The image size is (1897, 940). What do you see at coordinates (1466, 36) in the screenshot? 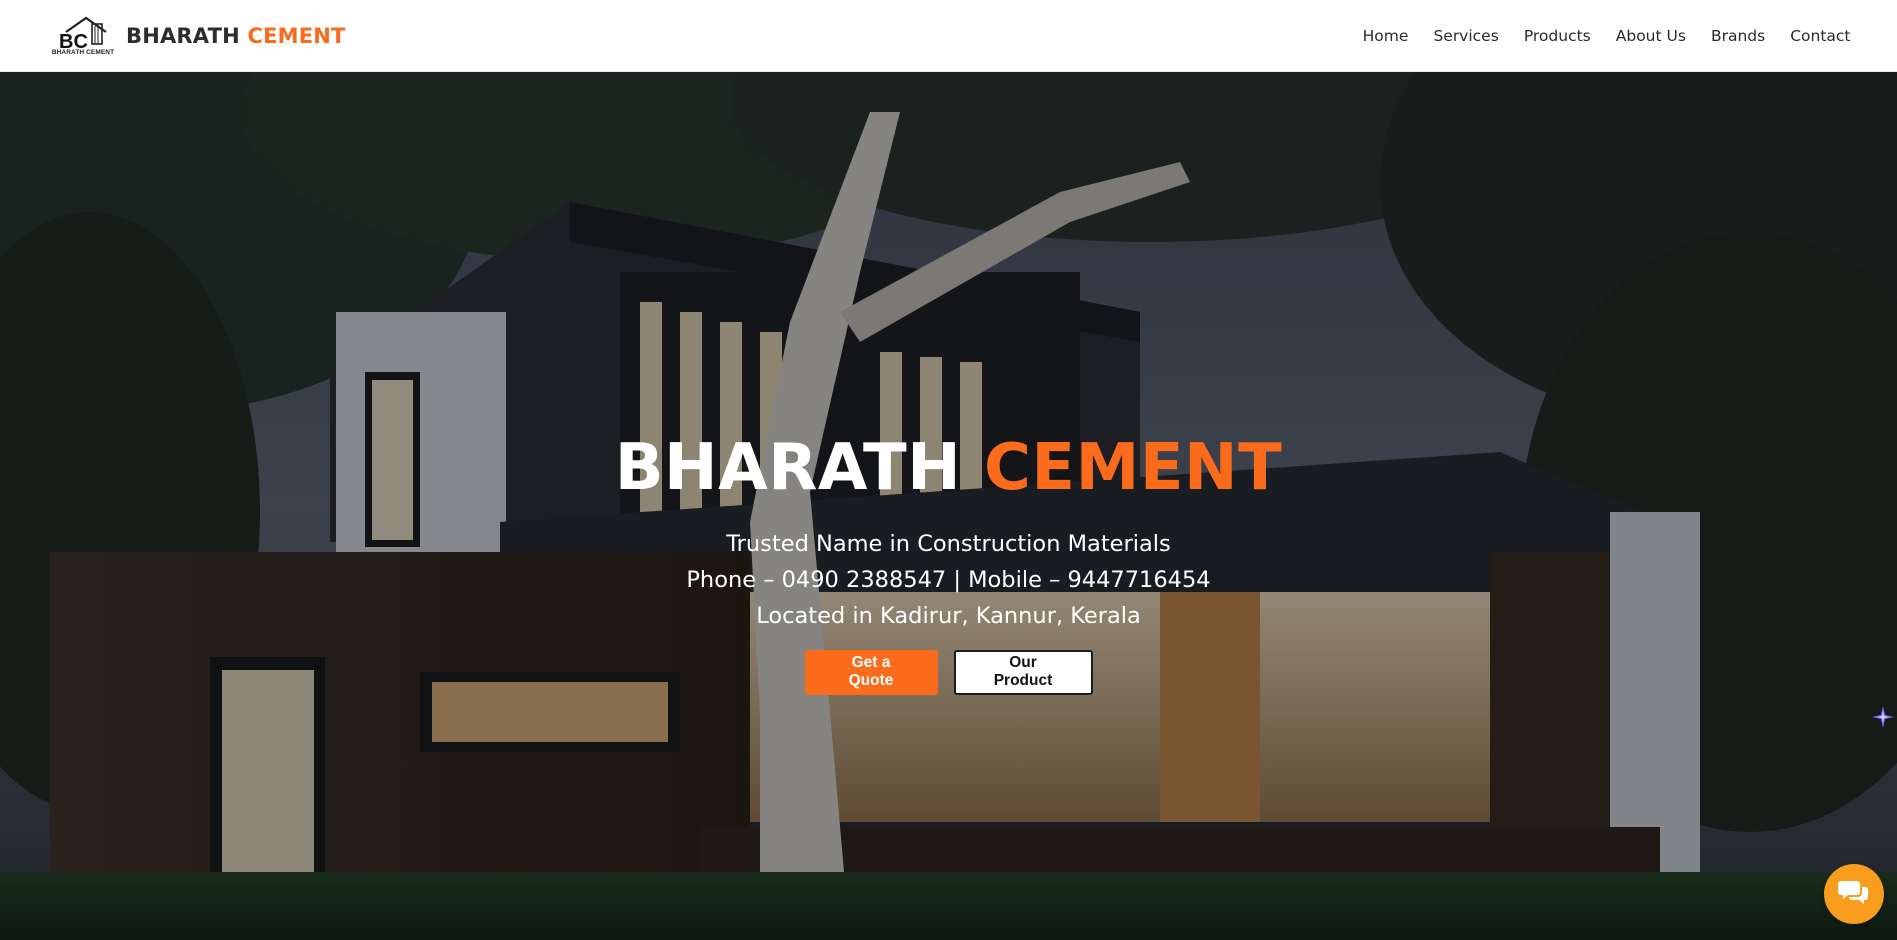
I see `nav-services: Services` at bounding box center [1466, 36].